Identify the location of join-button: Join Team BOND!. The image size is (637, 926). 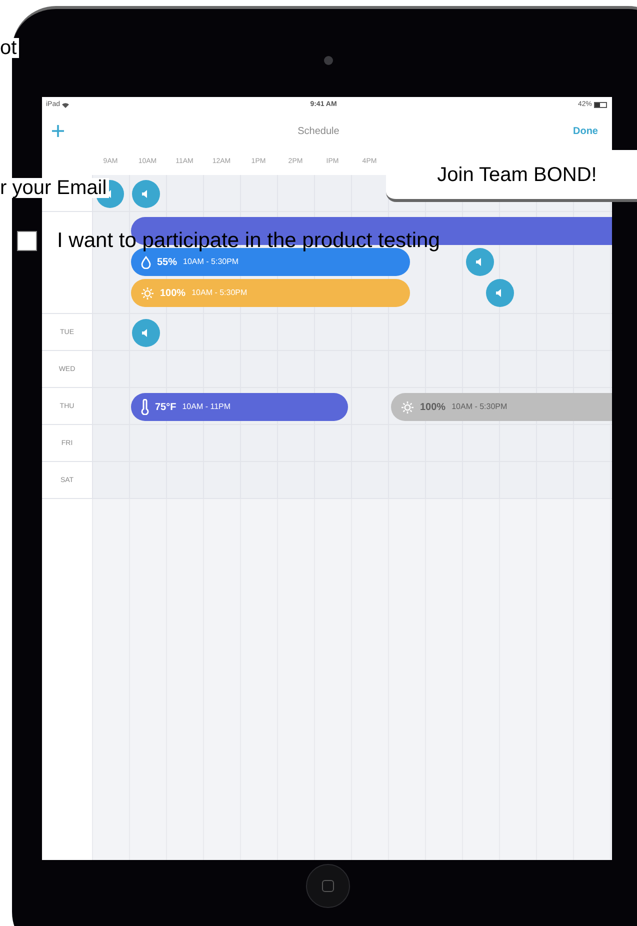
(511, 176).